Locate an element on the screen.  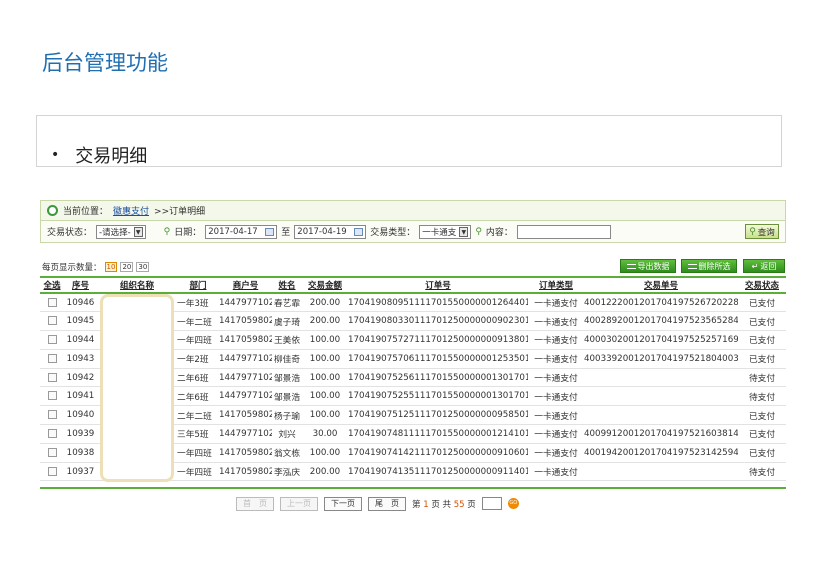
last-page-button: 尾 页 is located at coordinates (387, 503).